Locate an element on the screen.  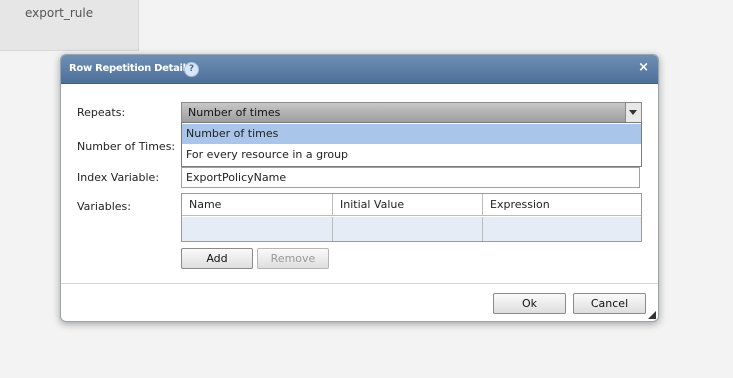
variables-table: Name Initial Value Expression is located at coordinates (411, 217).